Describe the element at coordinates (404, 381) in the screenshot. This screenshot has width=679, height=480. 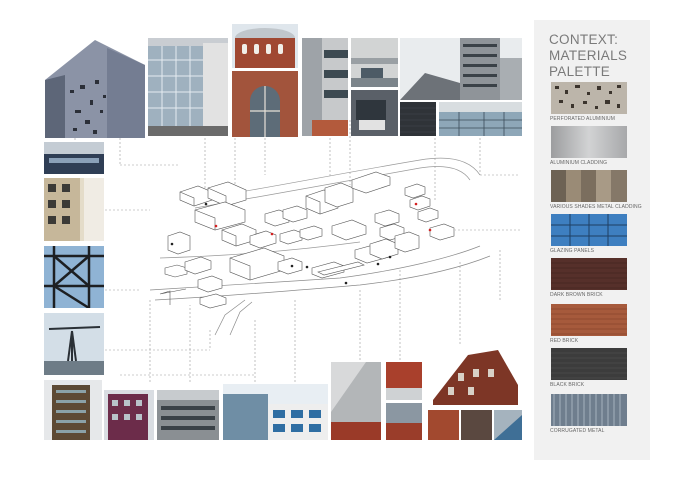
I see `brick-corner-photo` at that location.